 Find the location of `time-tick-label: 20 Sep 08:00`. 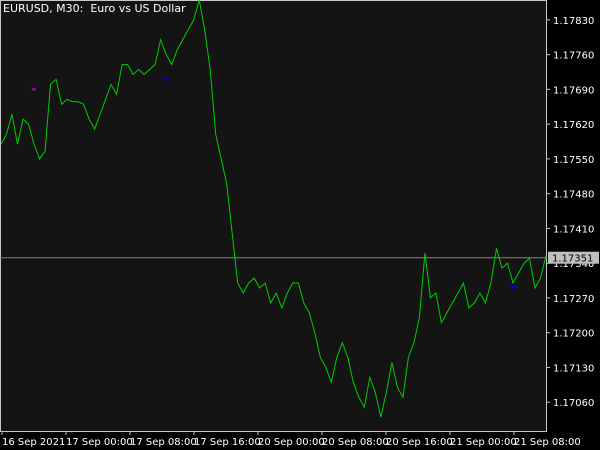

time-tick-label: 20 Sep 08:00 is located at coordinates (355, 442).